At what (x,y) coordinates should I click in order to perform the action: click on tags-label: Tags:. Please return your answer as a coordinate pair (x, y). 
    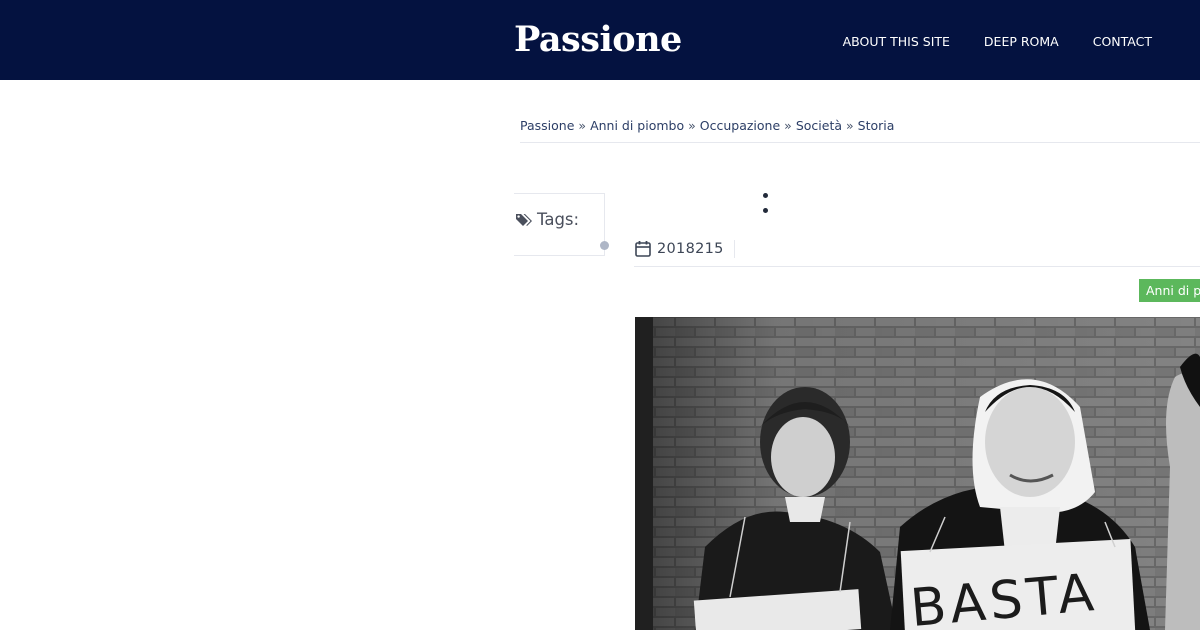
    Looking at the image, I should click on (558, 219).